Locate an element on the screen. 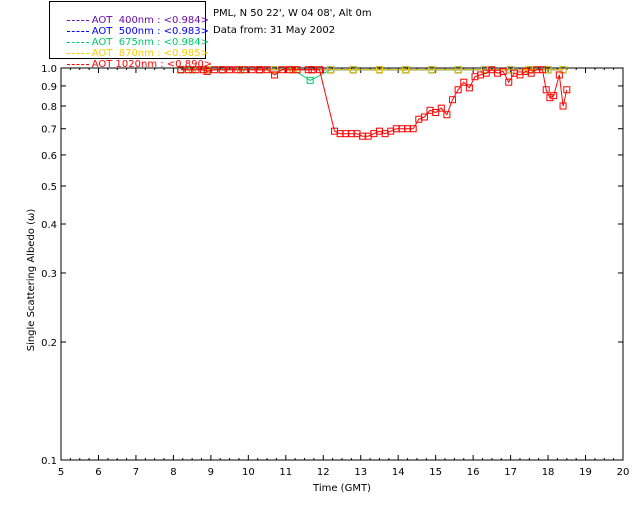 The height and width of the screenshot is (512, 640). x-tick-label: 15 is located at coordinates (435, 472).